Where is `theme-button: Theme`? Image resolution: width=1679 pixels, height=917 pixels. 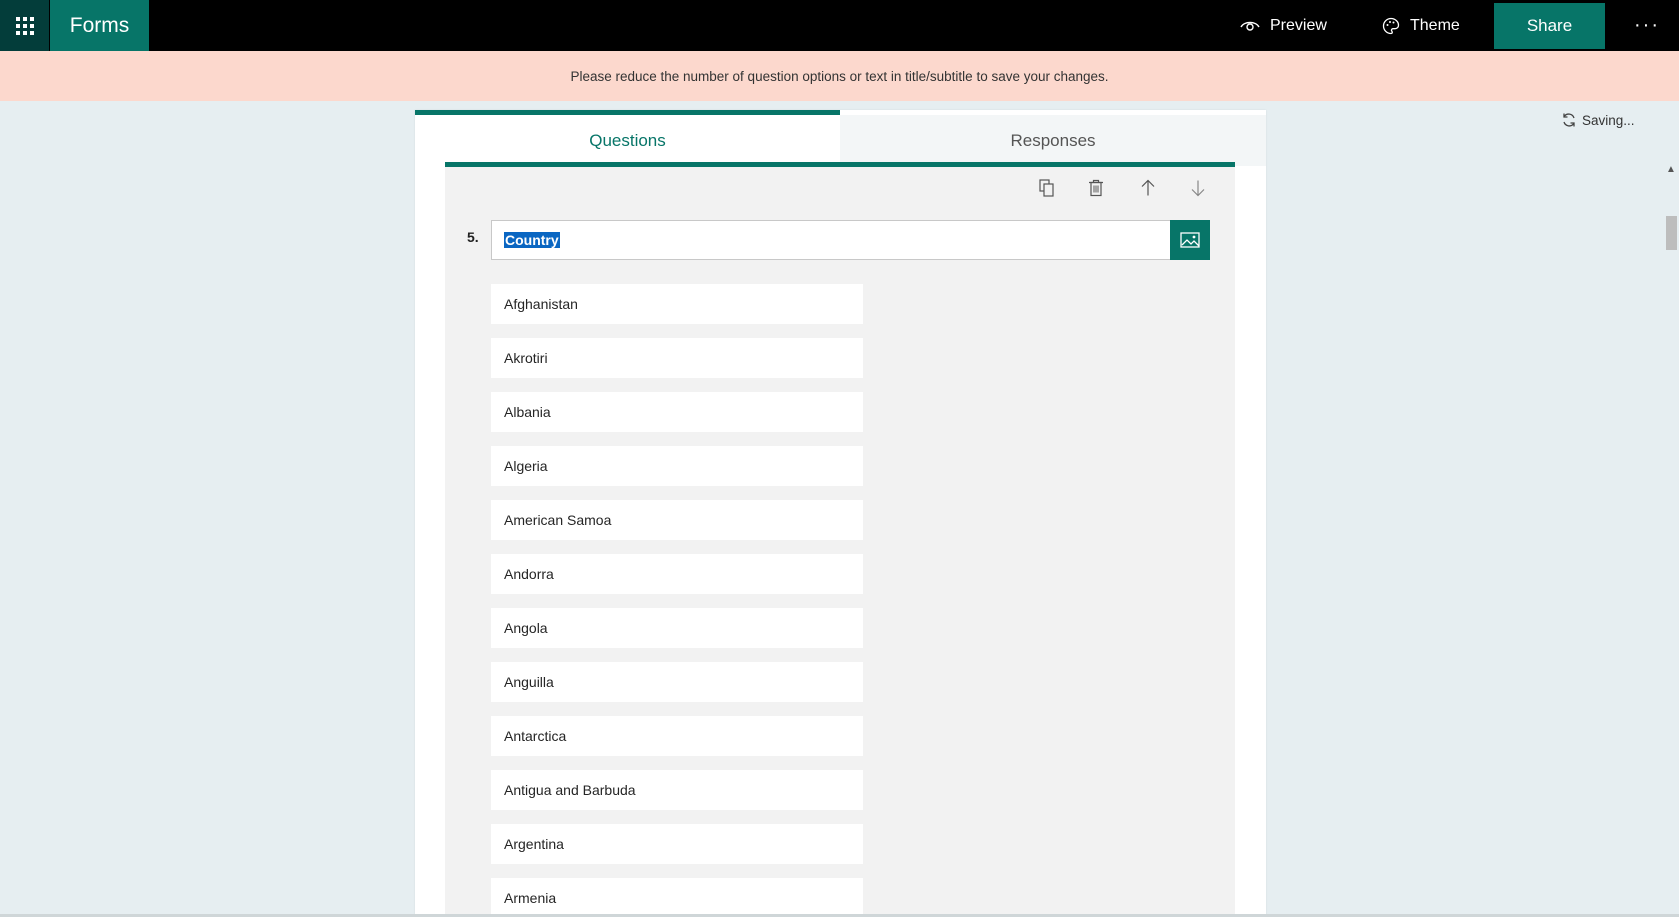 theme-button: Theme is located at coordinates (1421, 25).